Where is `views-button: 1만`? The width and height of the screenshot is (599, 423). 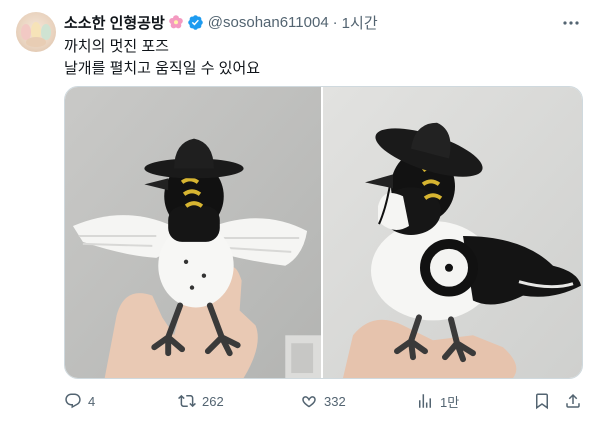
views-button: 1만 is located at coordinates (437, 401).